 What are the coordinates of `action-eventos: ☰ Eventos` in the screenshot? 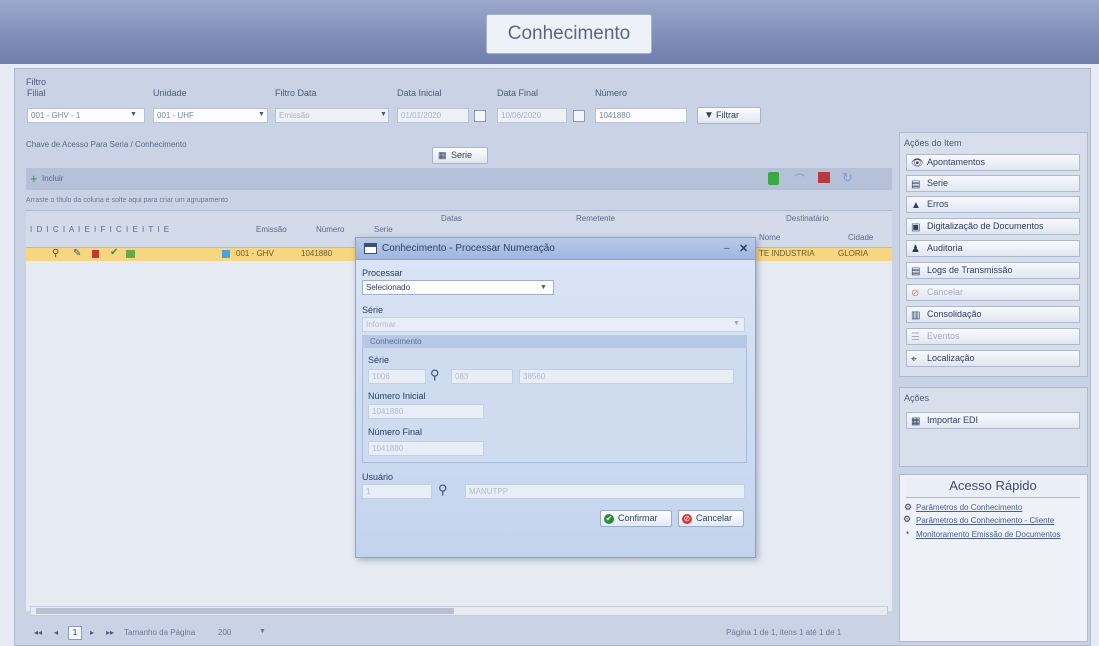 It's located at (993, 336).